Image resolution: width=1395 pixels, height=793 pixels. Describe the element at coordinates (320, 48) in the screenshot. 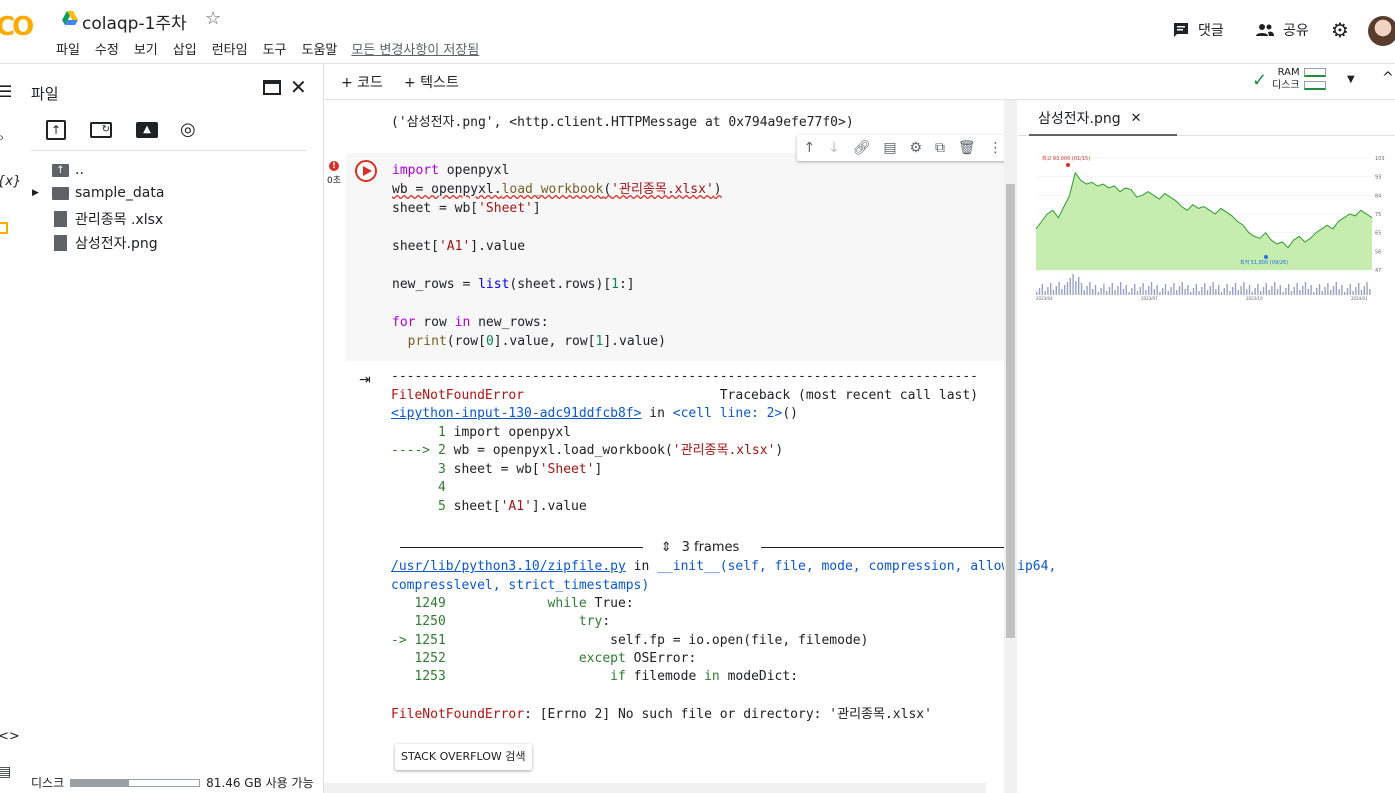

I see `menu-help: 도움말` at that location.